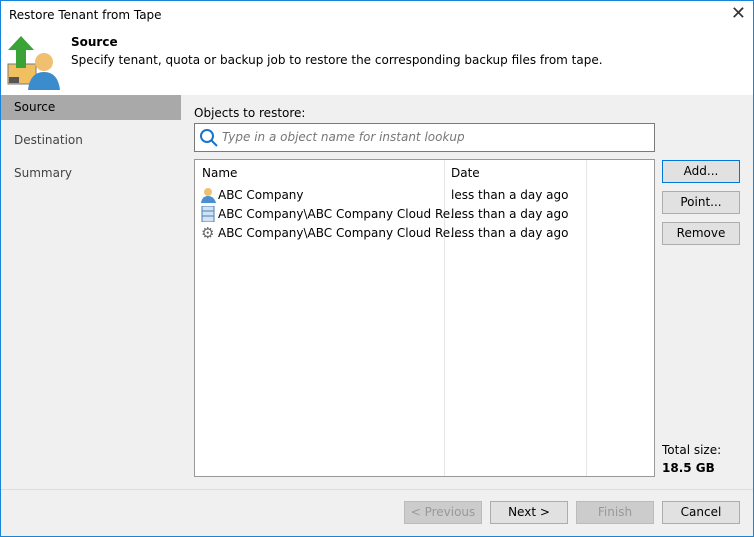  What do you see at coordinates (615, 512) in the screenshot?
I see `finish-button: Finish` at bounding box center [615, 512].